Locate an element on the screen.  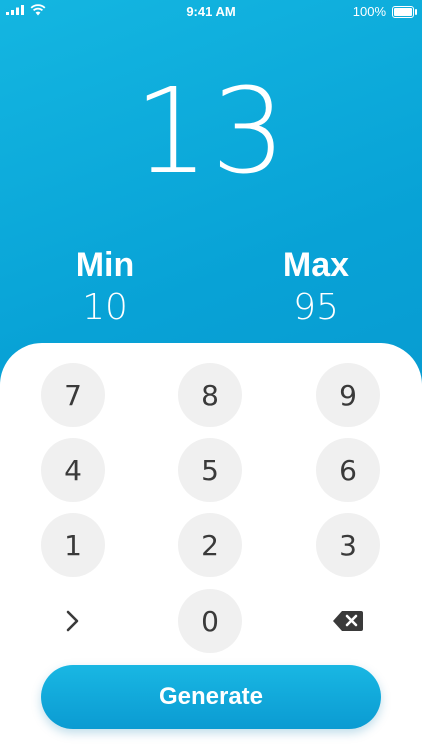
key-0: 0 is located at coordinates (210, 621).